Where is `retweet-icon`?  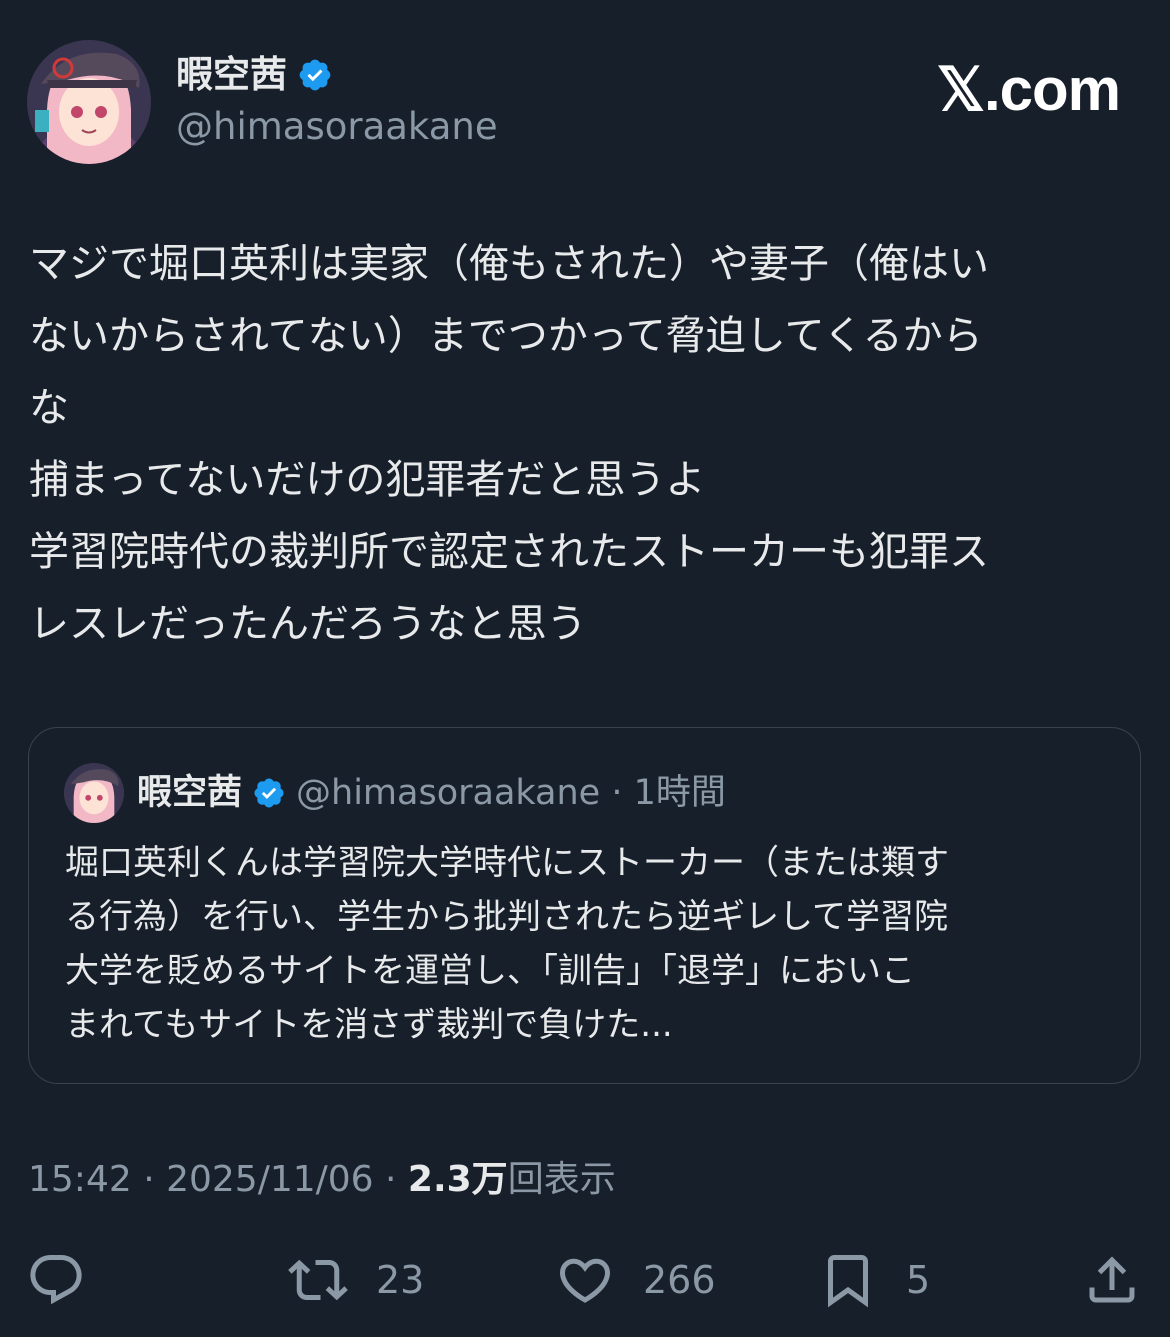
retweet-icon is located at coordinates (318, 1280).